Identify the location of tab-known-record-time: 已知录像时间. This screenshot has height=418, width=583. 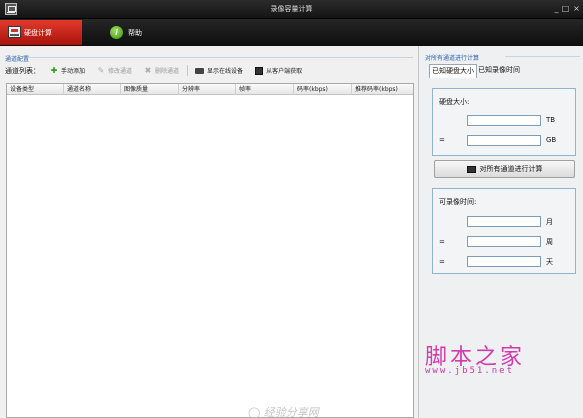
(499, 70).